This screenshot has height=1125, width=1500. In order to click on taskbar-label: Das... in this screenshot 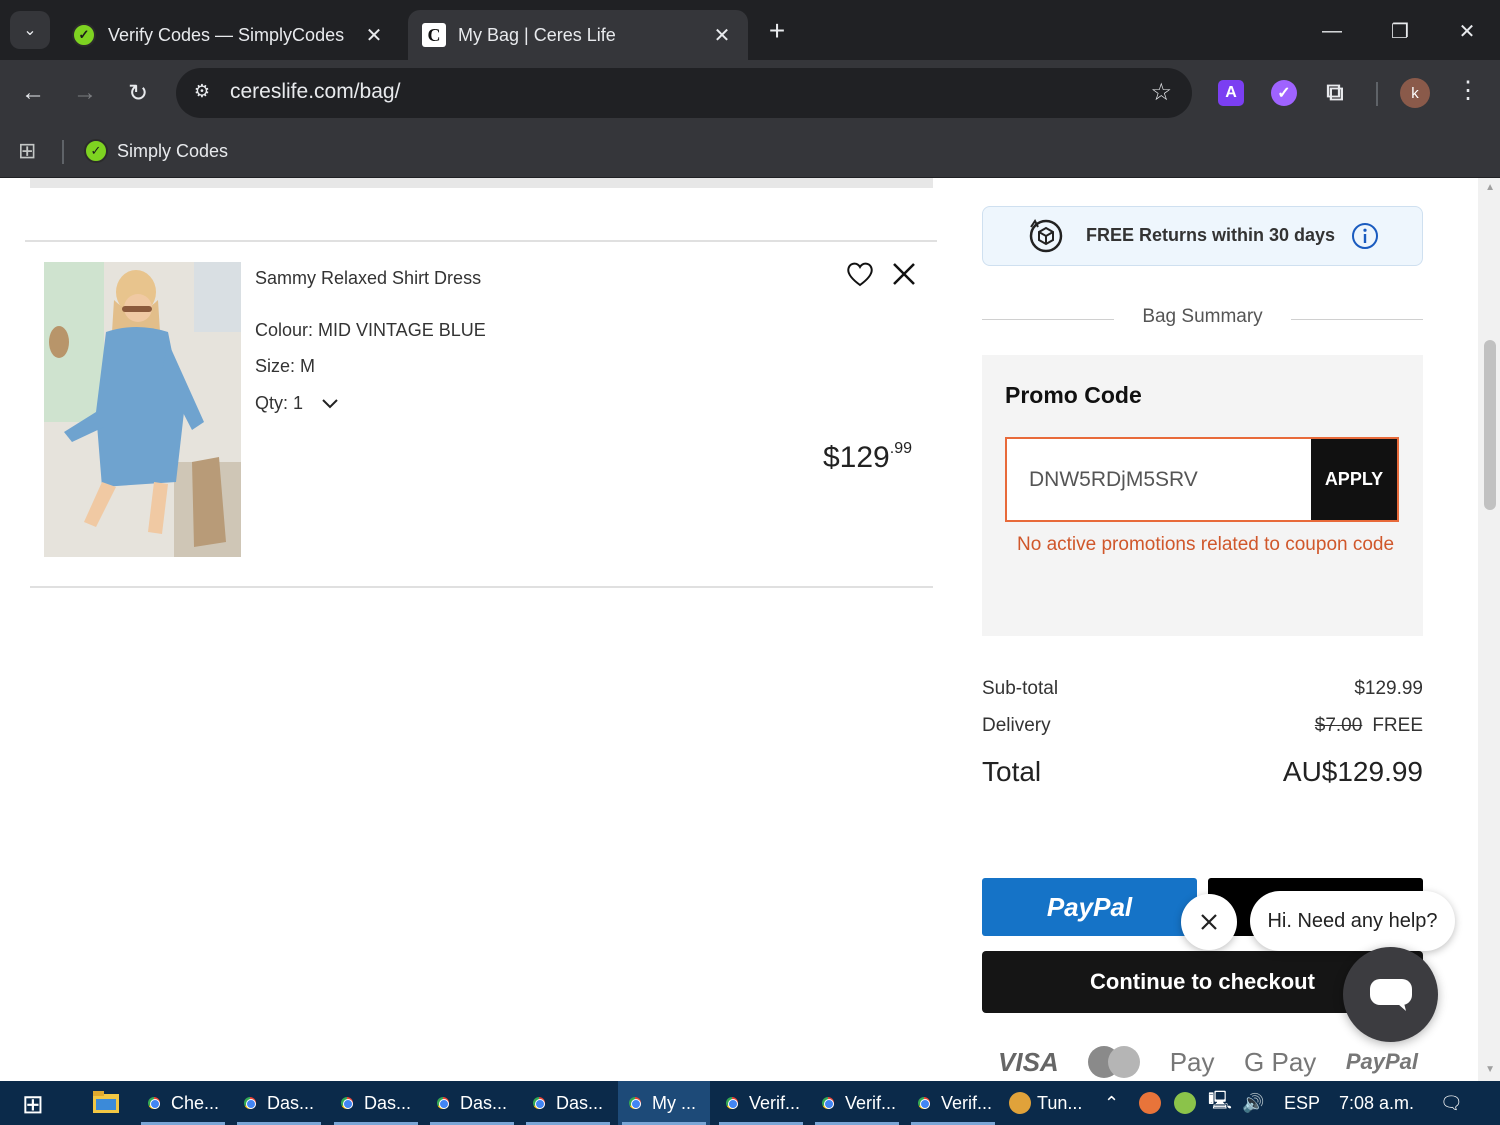, I will do `click(484, 1102)`.